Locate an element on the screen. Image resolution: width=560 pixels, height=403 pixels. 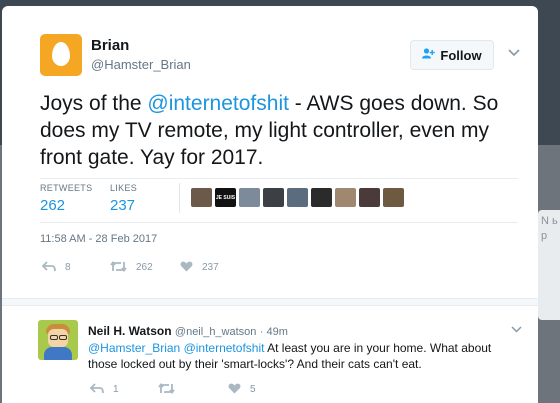
stats-divider is located at coordinates (179, 198).